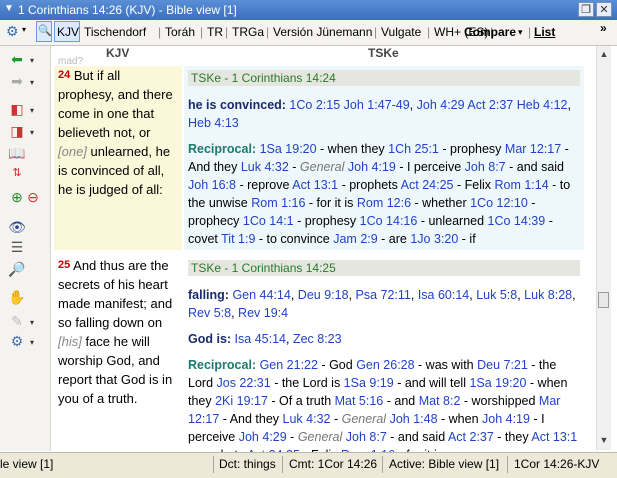 The height and width of the screenshot is (478, 617). I want to click on back-dropdown-icon: ▾, so click(34, 60).